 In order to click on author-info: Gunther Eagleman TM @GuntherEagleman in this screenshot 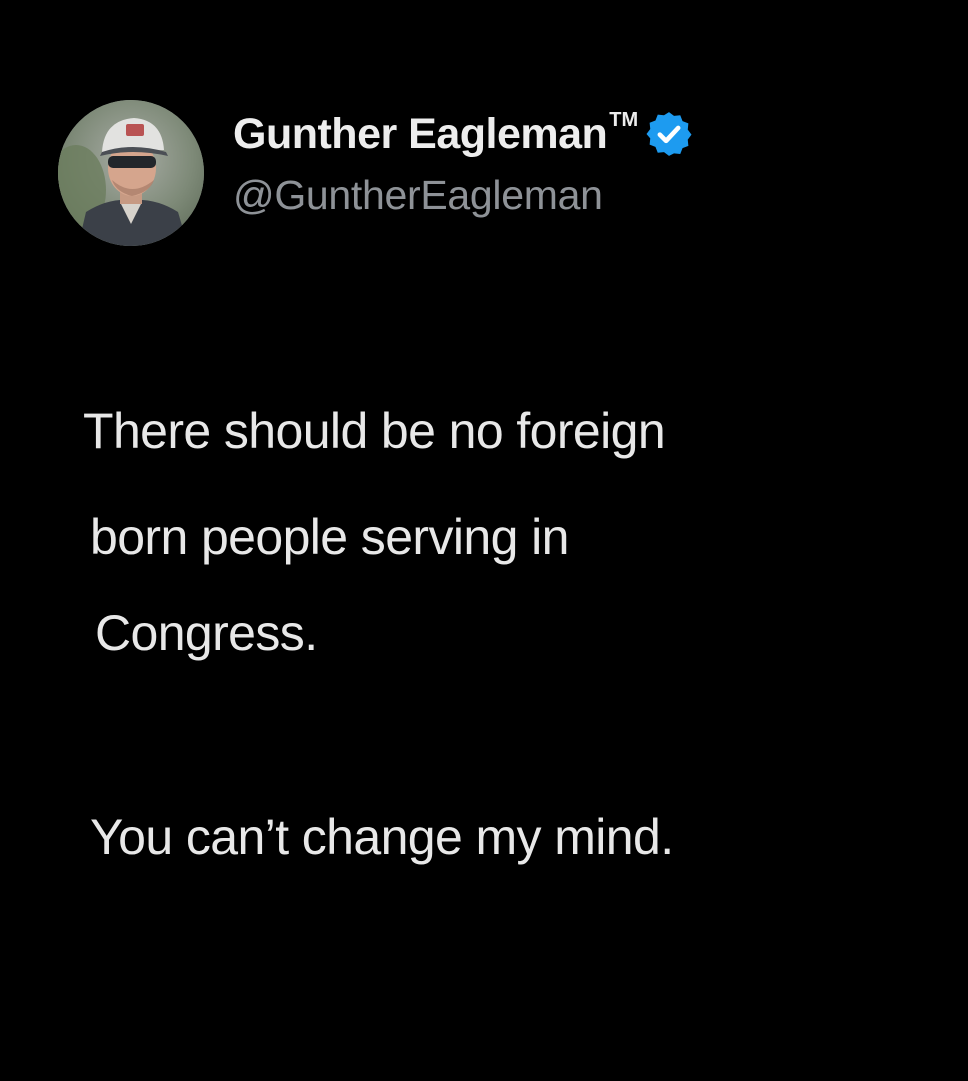, I will do `click(463, 162)`.